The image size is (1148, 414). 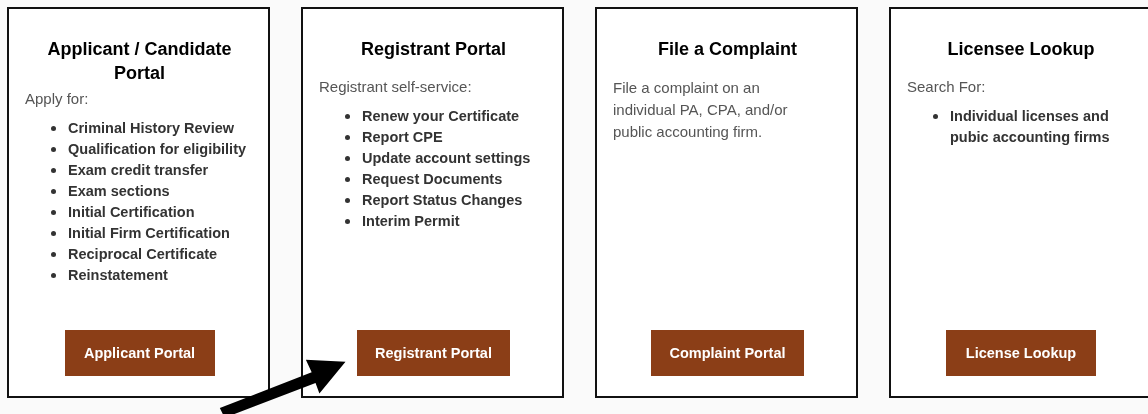 I want to click on list-item: Report CPE, so click(x=402, y=137).